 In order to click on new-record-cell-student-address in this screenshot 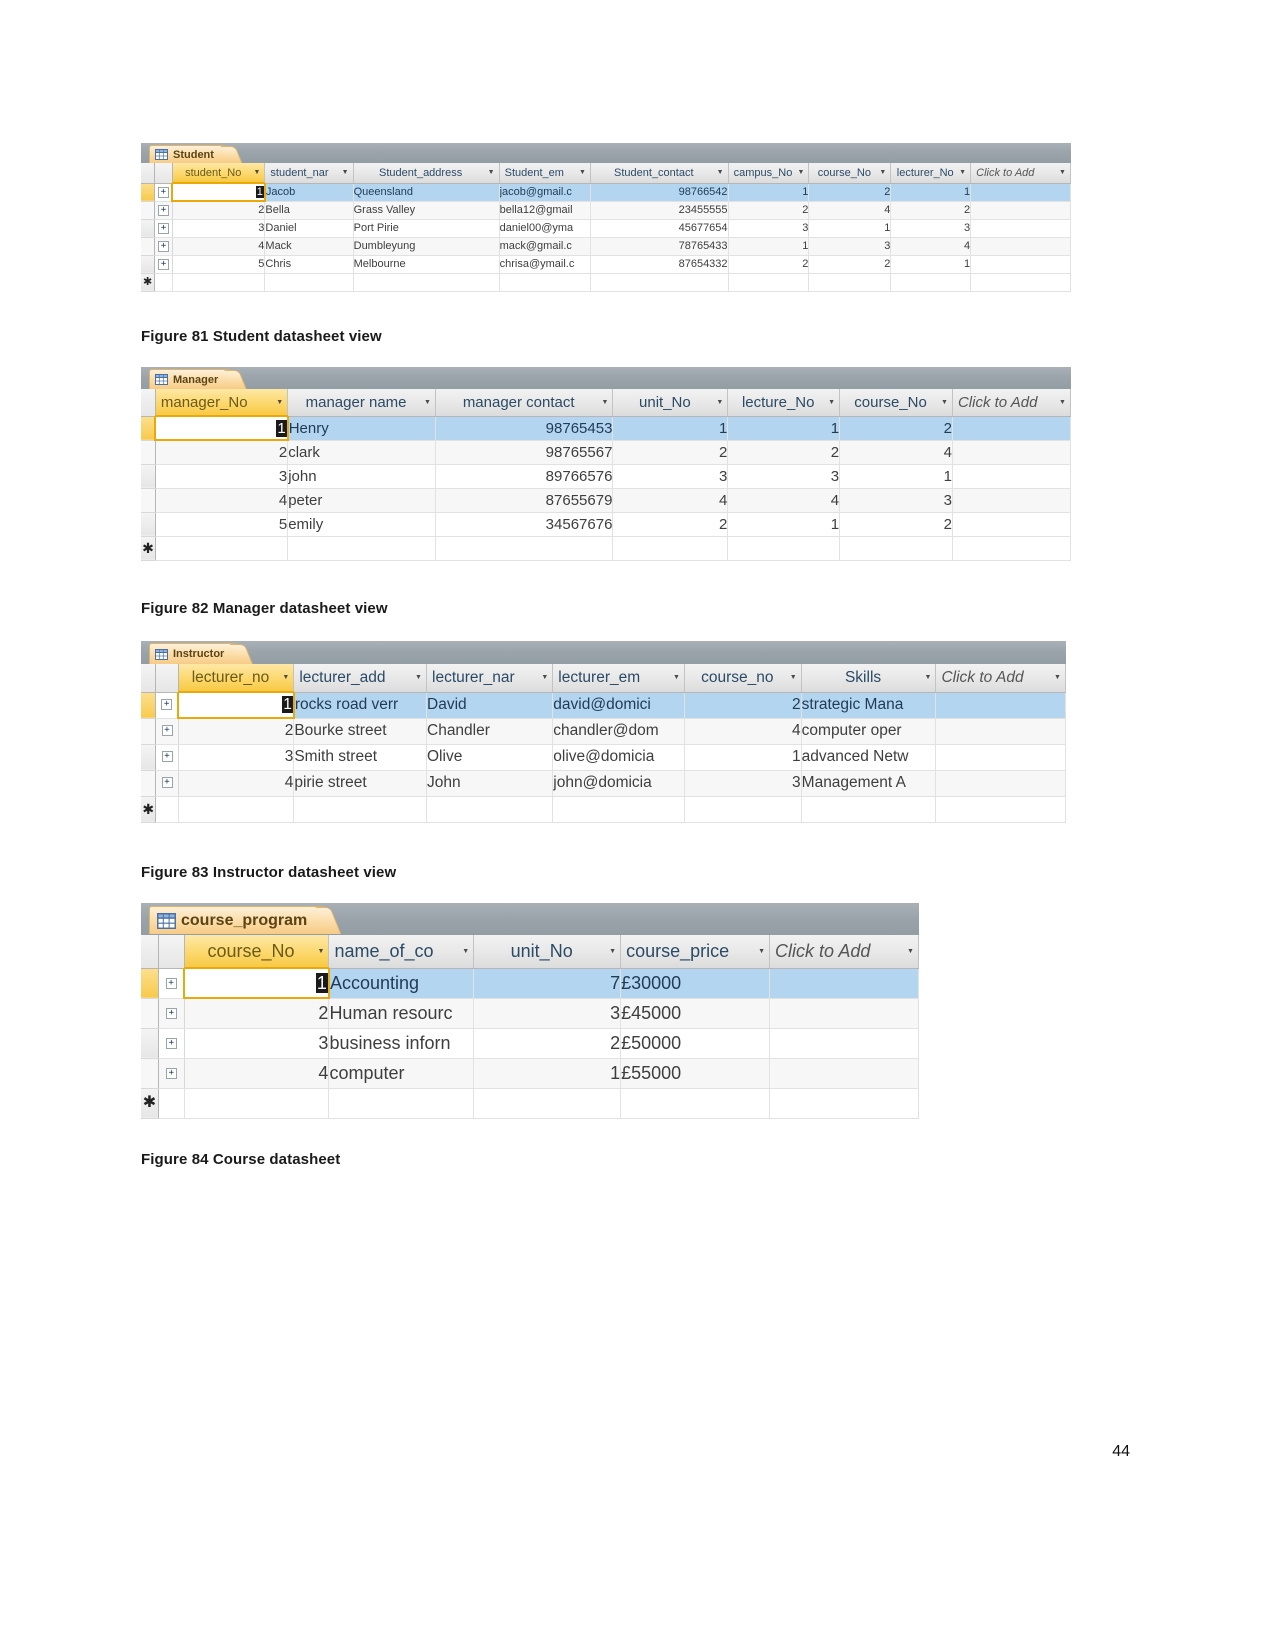, I will do `click(426, 282)`.